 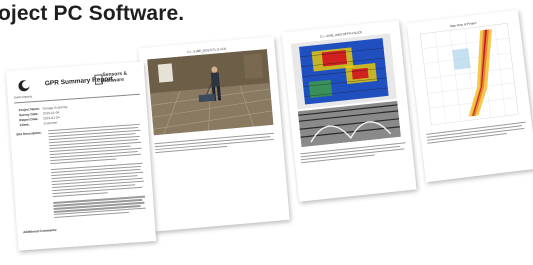 What do you see at coordinates (210, 92) in the screenshot?
I see `site-photo` at bounding box center [210, 92].